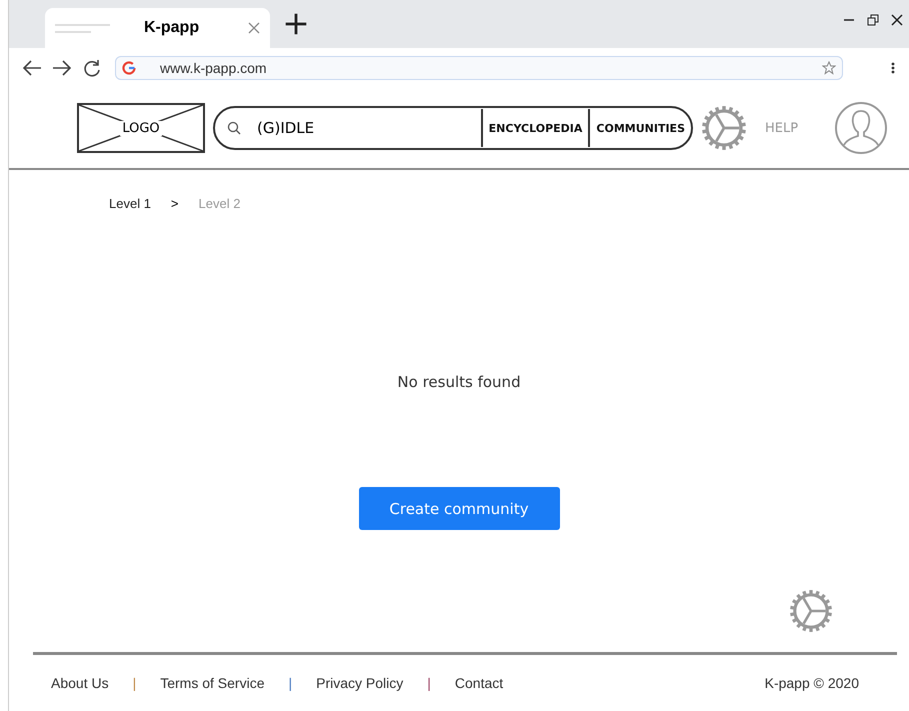 The width and height of the screenshot is (909, 711). Describe the element at coordinates (130, 203) in the screenshot. I see `breadcrumb-item: Level 1` at that location.